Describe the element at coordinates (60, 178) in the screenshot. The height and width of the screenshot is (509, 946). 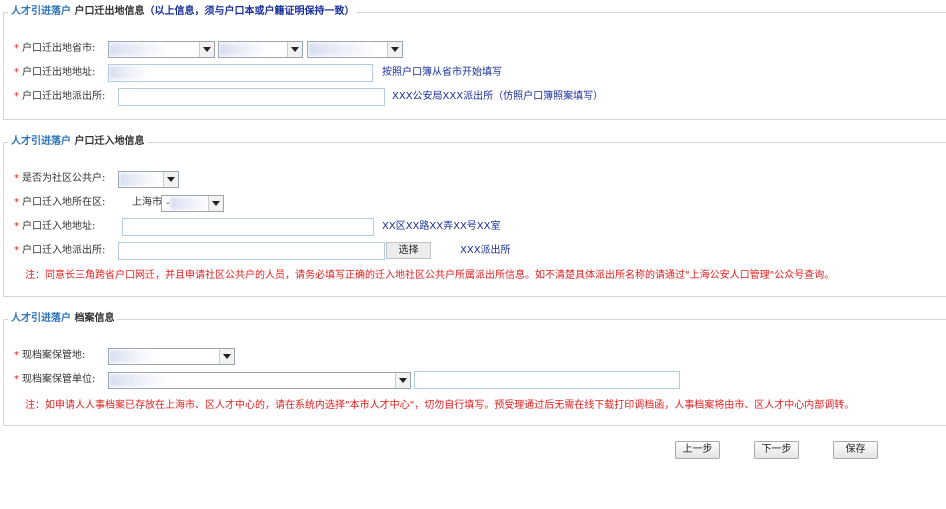
I see `community-account-label: * 是否为社区公共户:` at that location.